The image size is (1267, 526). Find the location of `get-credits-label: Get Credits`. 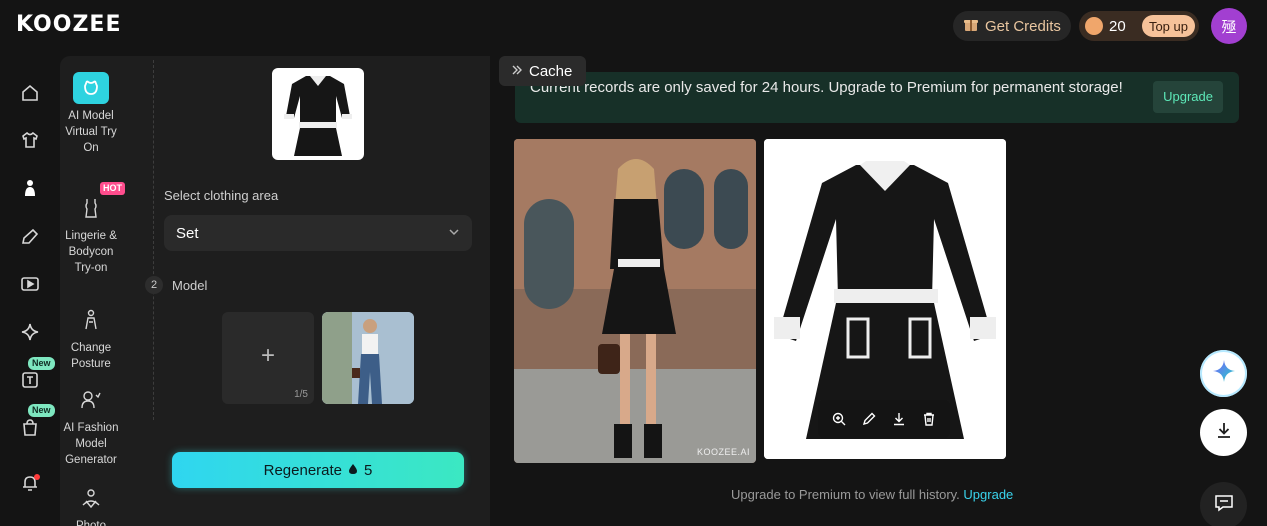

get-credits-label: Get Credits is located at coordinates (1023, 26).